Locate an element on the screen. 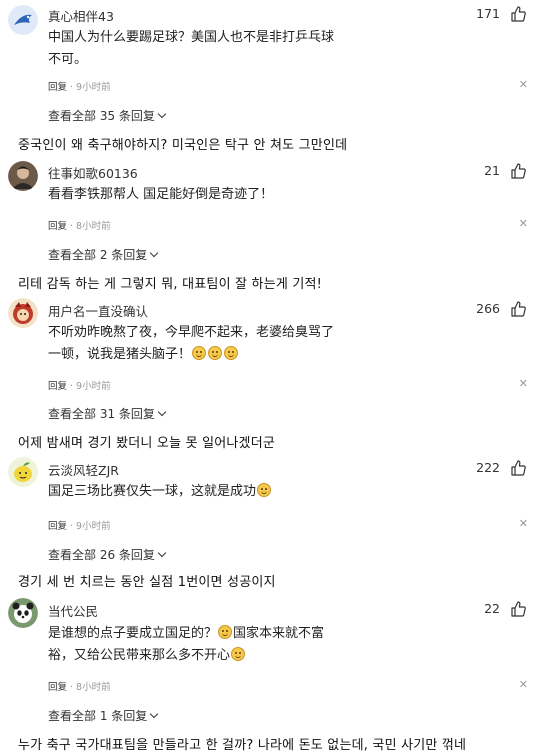 This screenshot has height=756, width=540. comment-text: 看看李铁那帮人 国足能好倒是奇迹了！ is located at coordinates (198, 195).